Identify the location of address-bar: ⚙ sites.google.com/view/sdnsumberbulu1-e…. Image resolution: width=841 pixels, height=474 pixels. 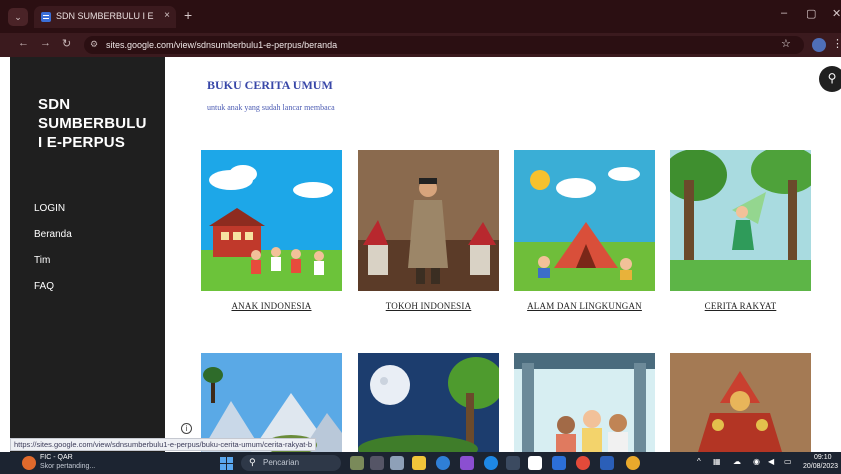
(444, 45).